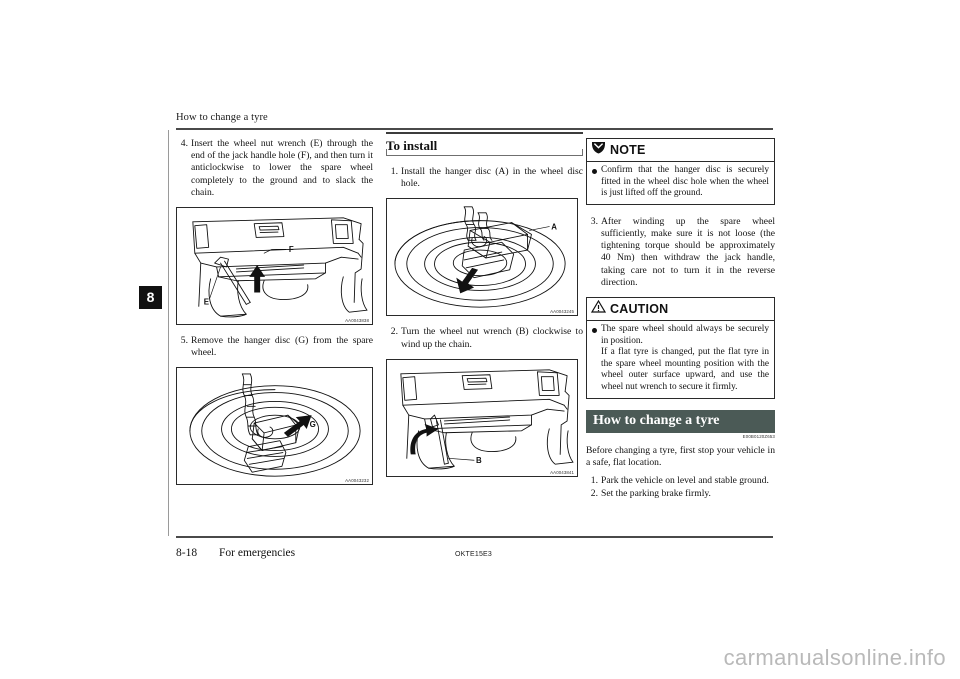  Describe the element at coordinates (412, 145) in the screenshot. I see `section-heading-text: To install` at that location.